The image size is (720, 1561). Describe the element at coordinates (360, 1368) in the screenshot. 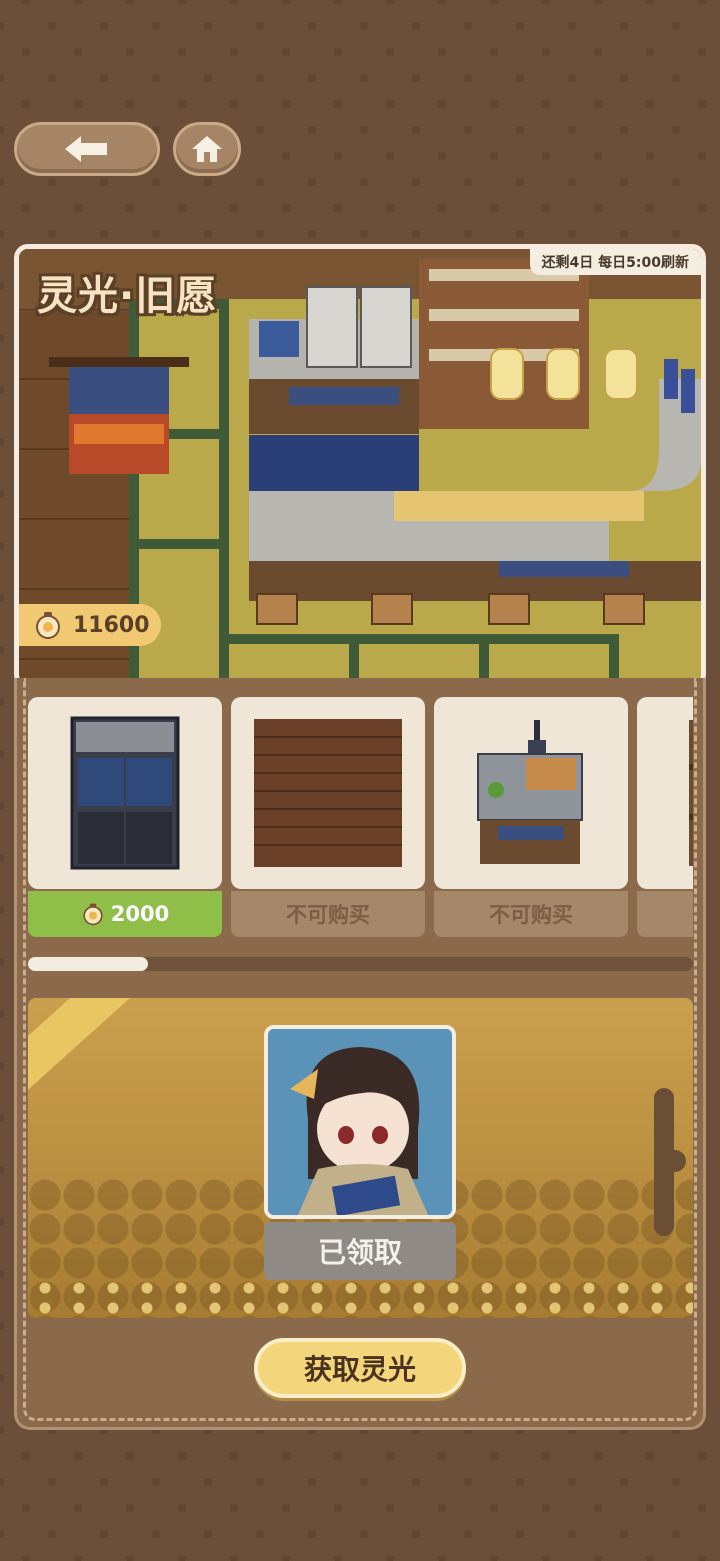

I see `get-light-button: 获取灵光` at that location.